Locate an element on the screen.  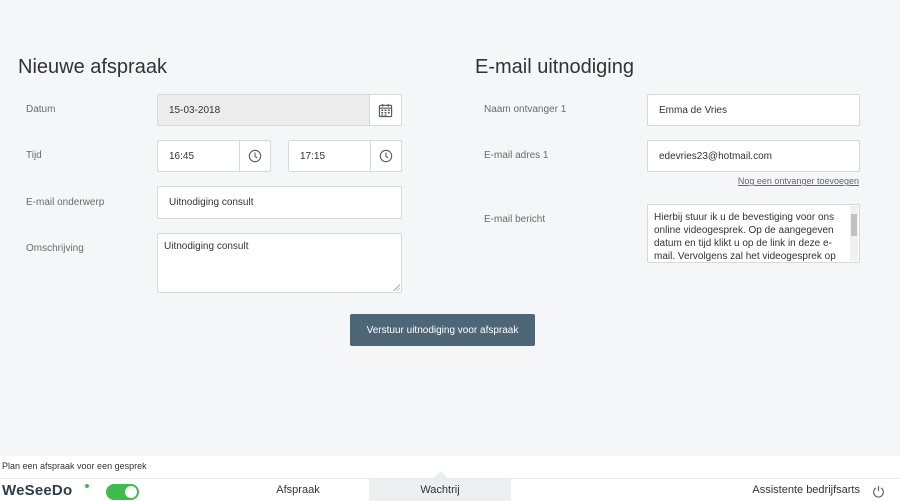
toggle-knob is located at coordinates (131, 492).